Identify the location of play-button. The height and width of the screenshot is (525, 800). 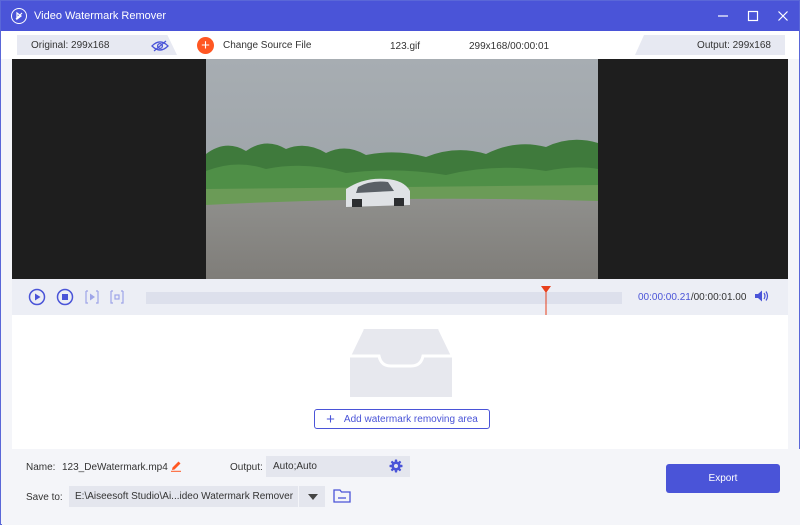
(37, 297).